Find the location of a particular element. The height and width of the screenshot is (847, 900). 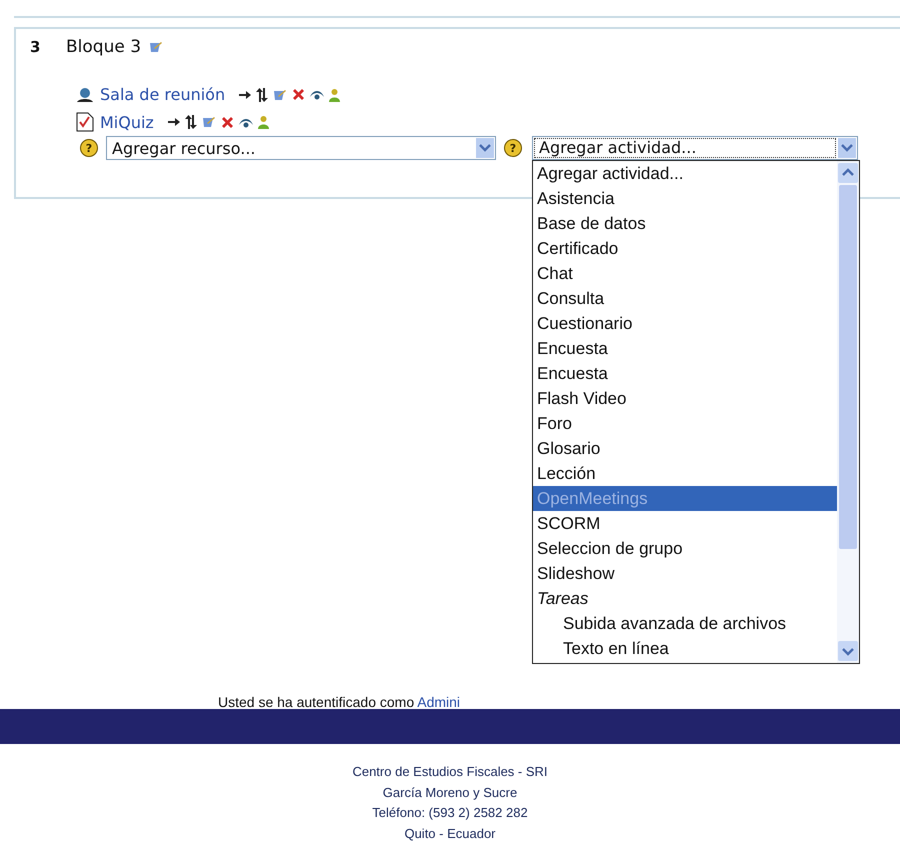

dropdown-option: Asistencia is located at coordinates (685, 198).